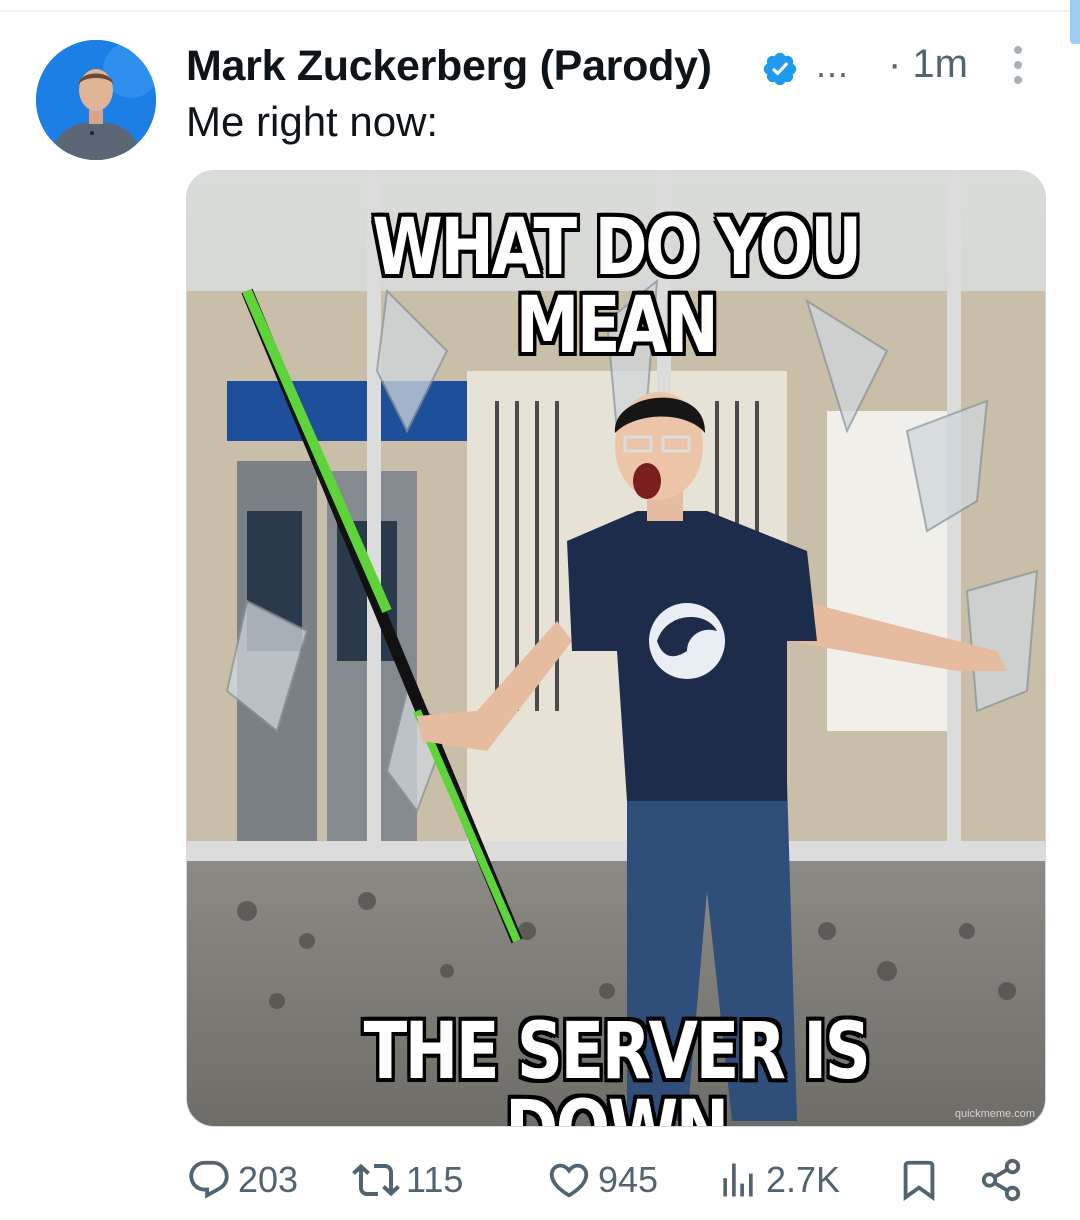 This screenshot has height=1220, width=1080. Describe the element at coordinates (376, 1180) in the screenshot. I see `retweet-icon` at that location.